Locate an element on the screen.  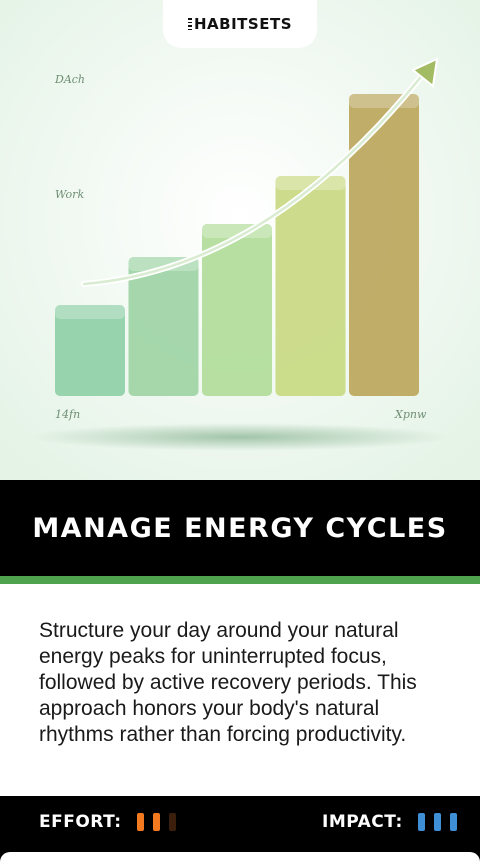
axis-label-top: DAch is located at coordinates (69, 79).